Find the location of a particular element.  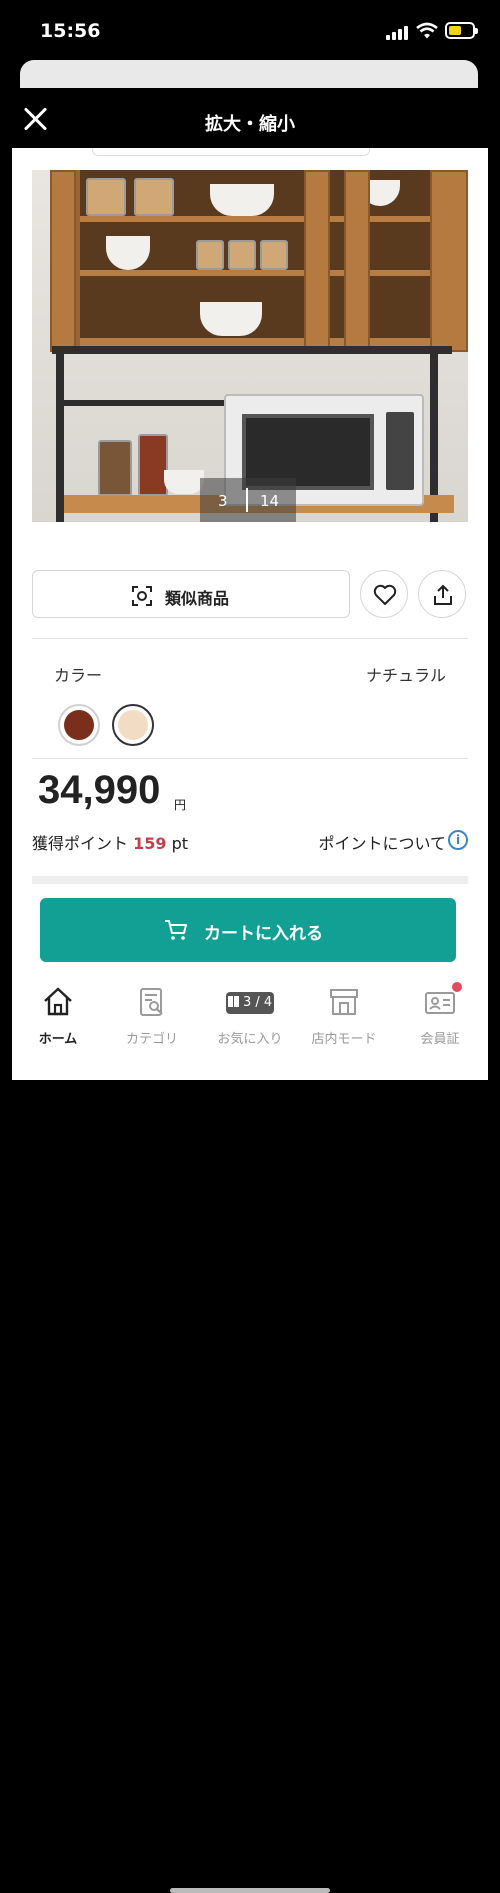

image-counter: 3 14 is located at coordinates (248, 500).